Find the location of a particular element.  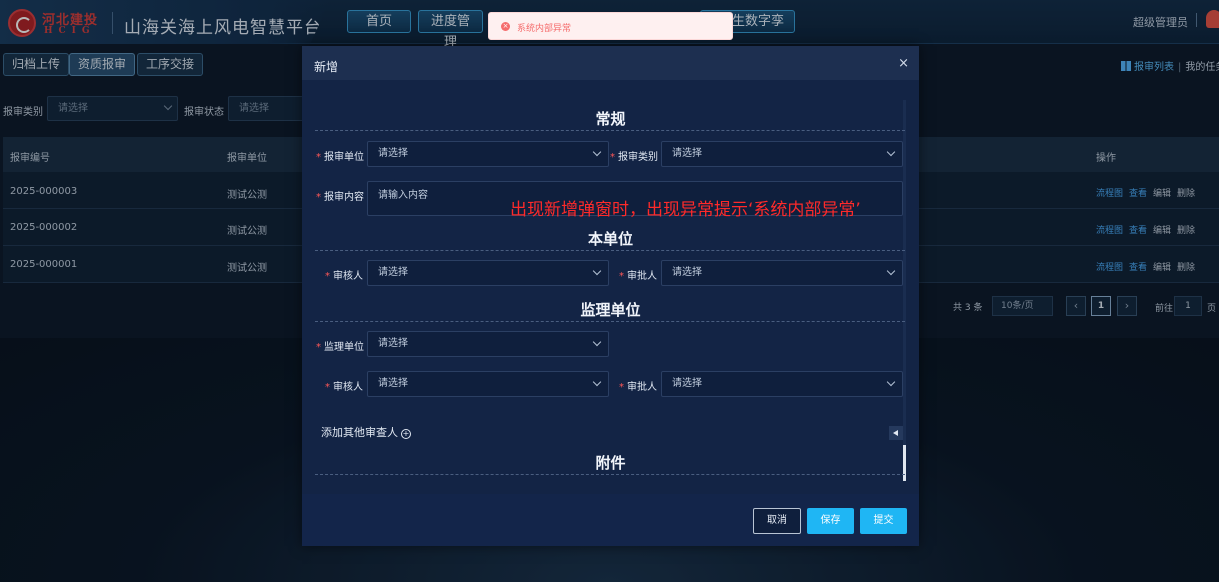

report-unit-label-text: 报审单位 is located at coordinates (344, 157).